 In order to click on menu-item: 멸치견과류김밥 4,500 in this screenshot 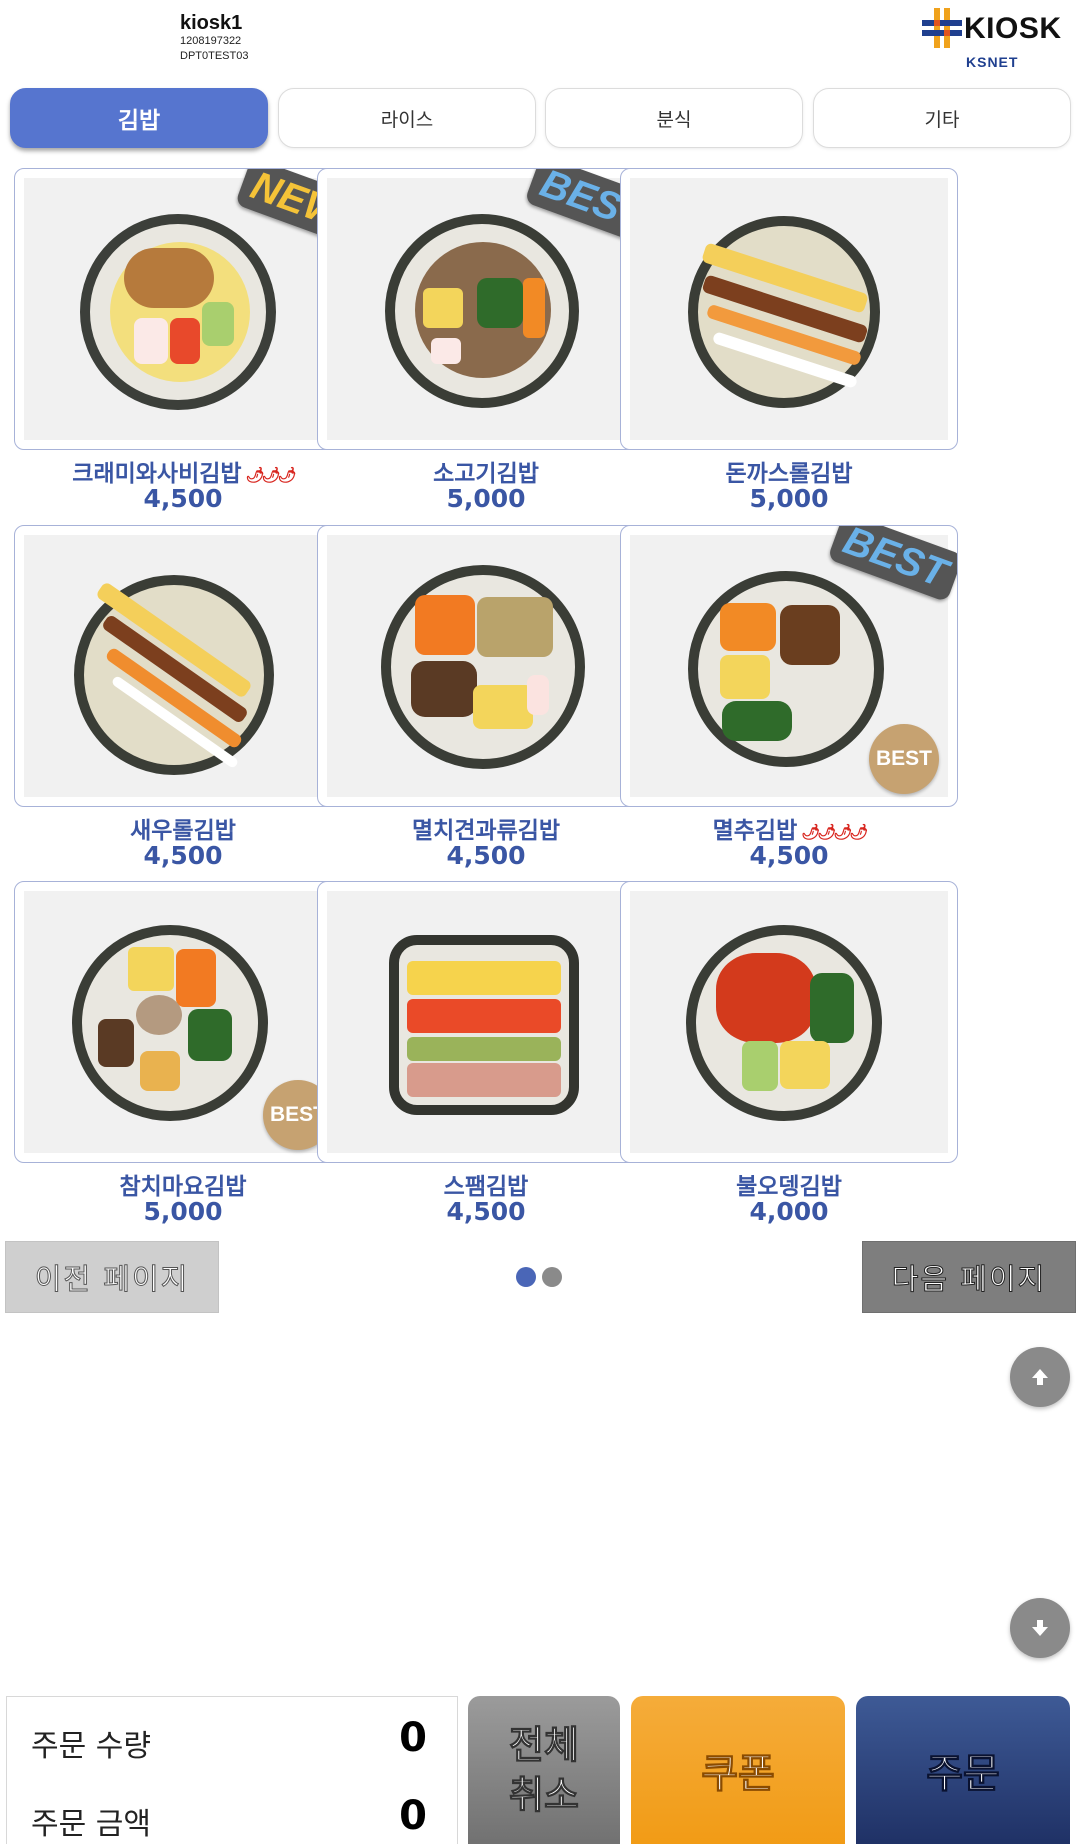, I will do `click(479, 703)`.